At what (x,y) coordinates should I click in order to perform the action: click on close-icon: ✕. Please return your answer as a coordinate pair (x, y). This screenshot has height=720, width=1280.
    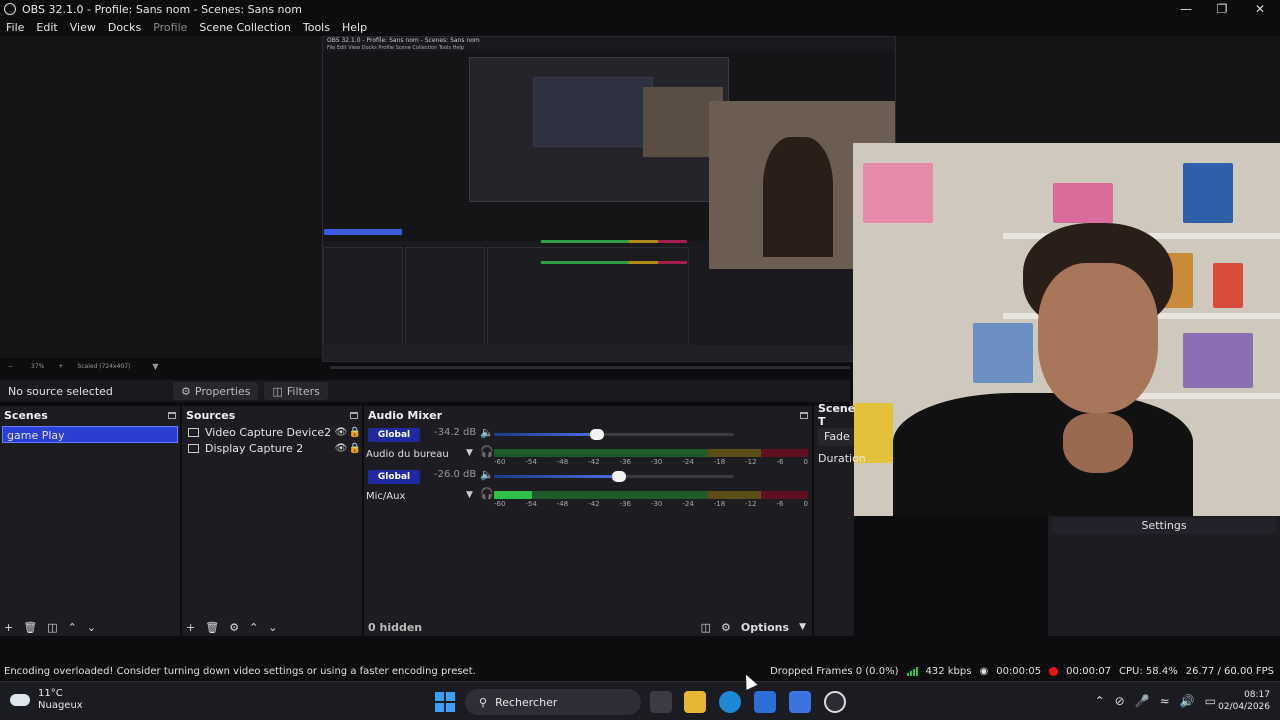
    Looking at the image, I should click on (1260, 9).